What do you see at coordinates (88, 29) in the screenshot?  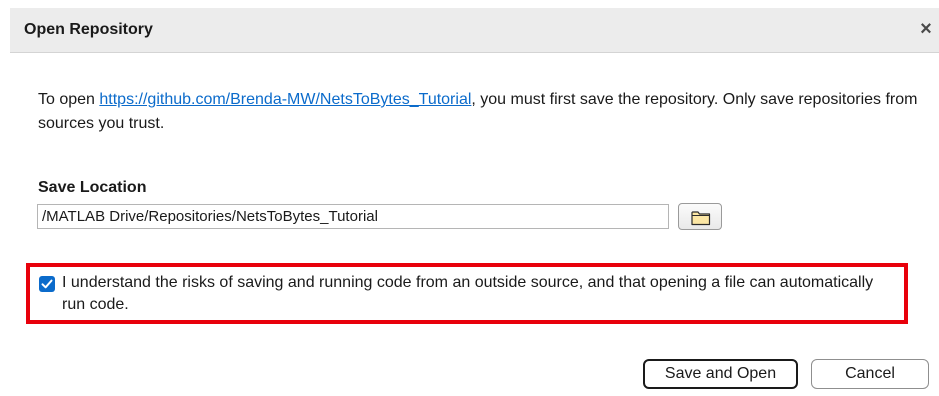 I see `dialog-title: Open Repository` at bounding box center [88, 29].